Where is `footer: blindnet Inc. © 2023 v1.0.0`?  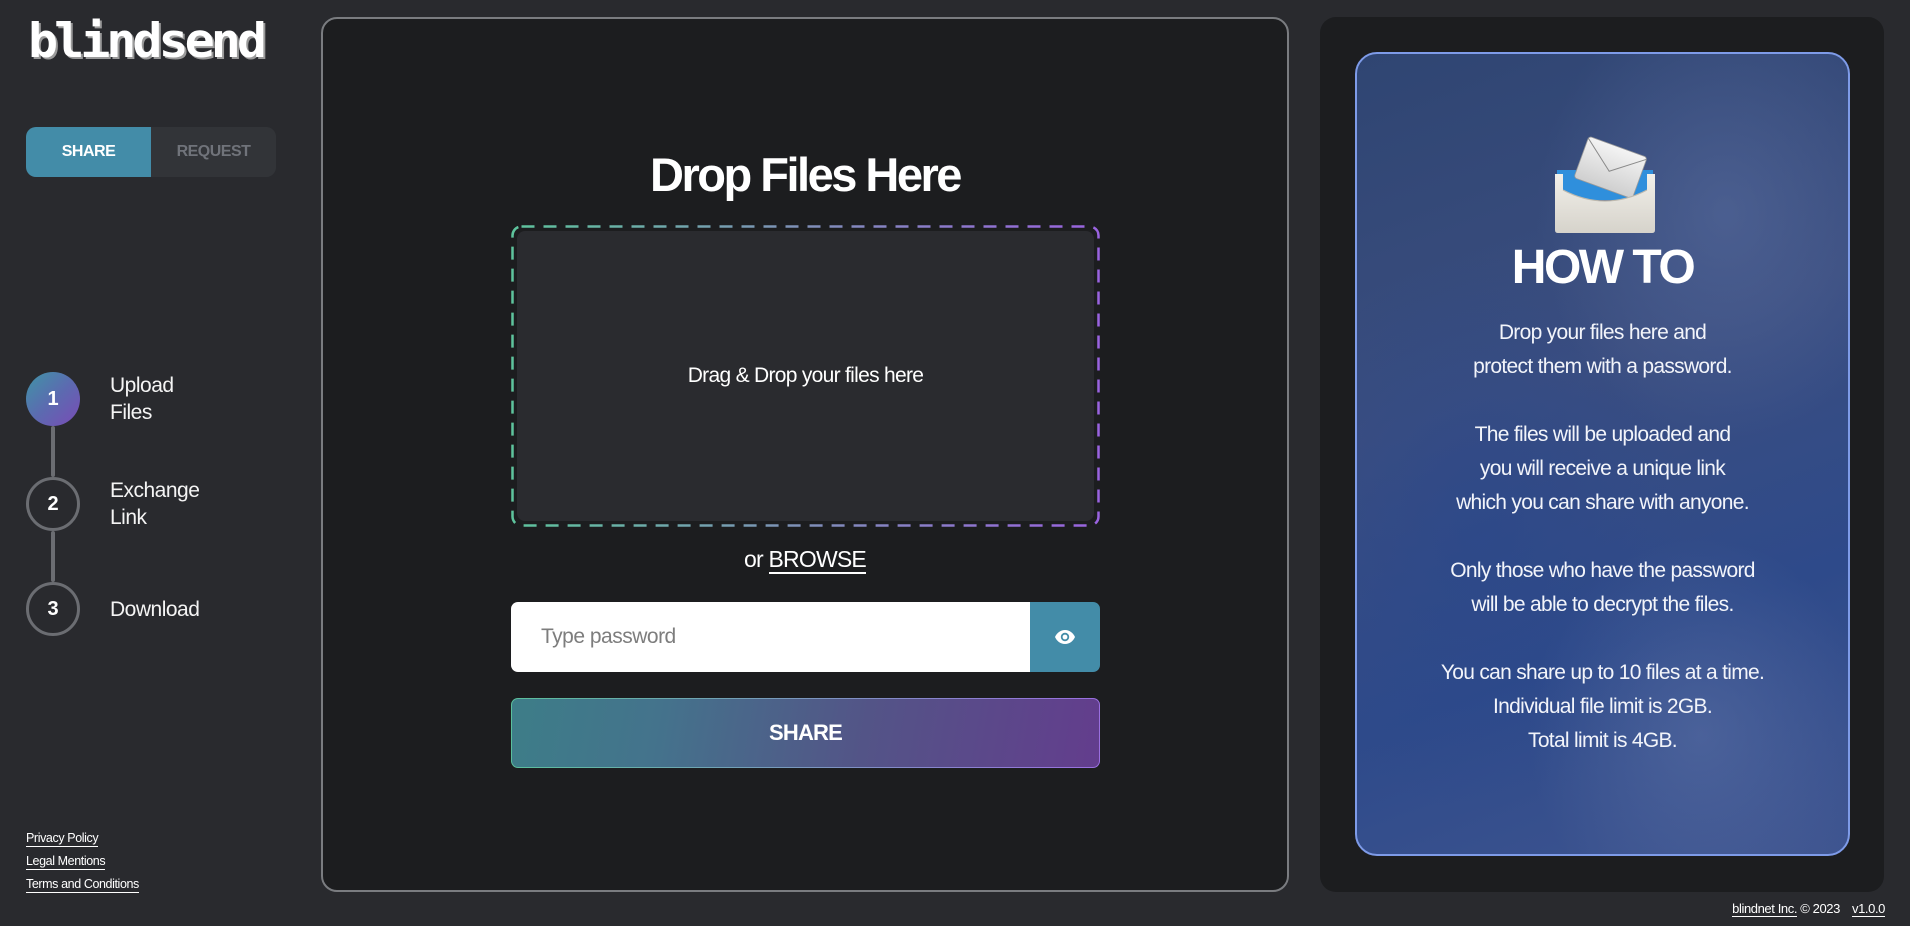 footer: blindnet Inc. © 2023 v1.0.0 is located at coordinates (1808, 909).